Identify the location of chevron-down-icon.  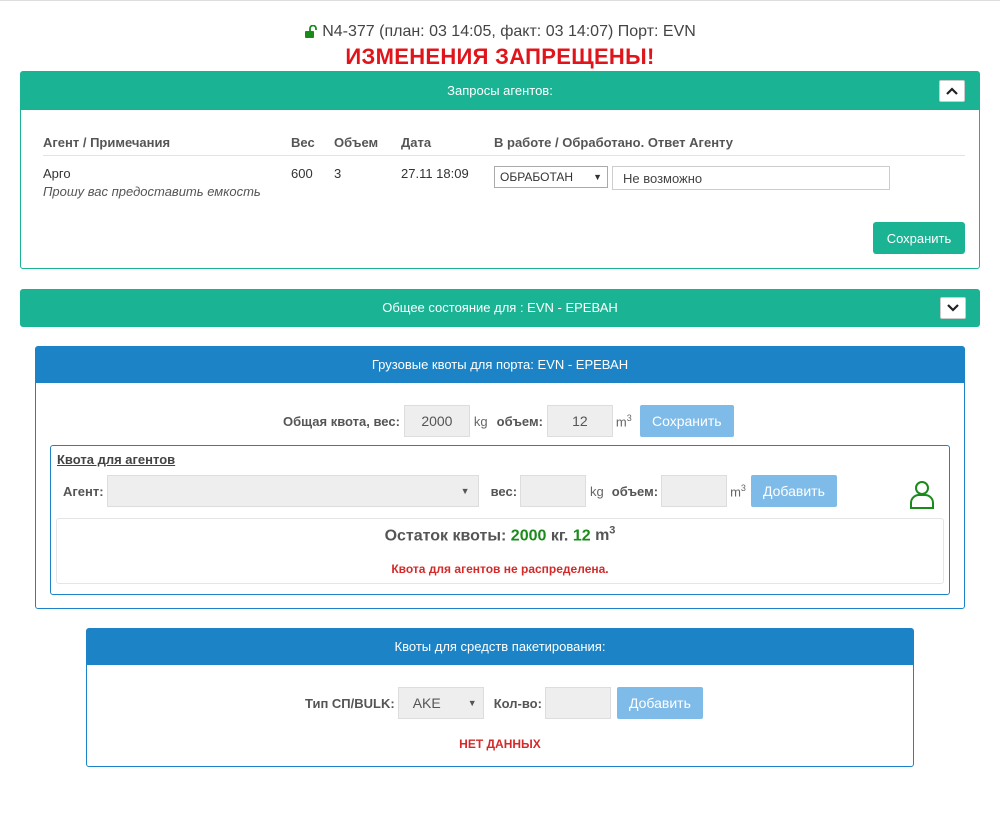
(953, 308).